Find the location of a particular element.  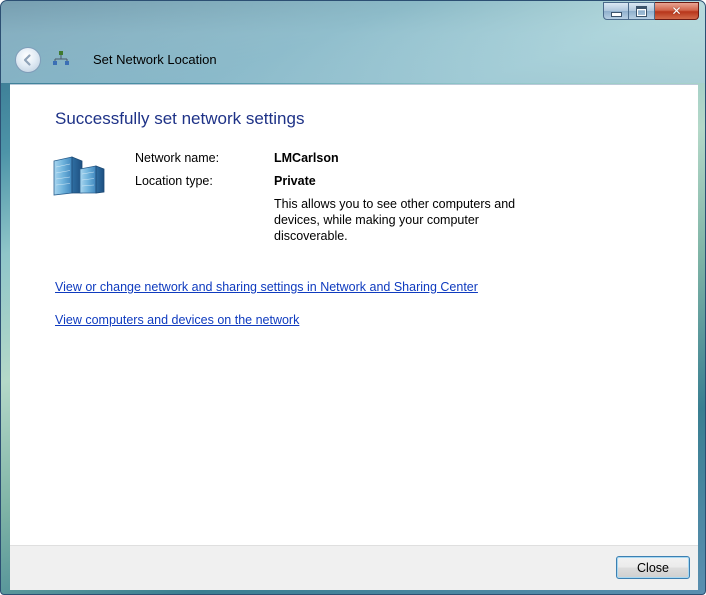

close-icon: ✕ is located at coordinates (676, 11).